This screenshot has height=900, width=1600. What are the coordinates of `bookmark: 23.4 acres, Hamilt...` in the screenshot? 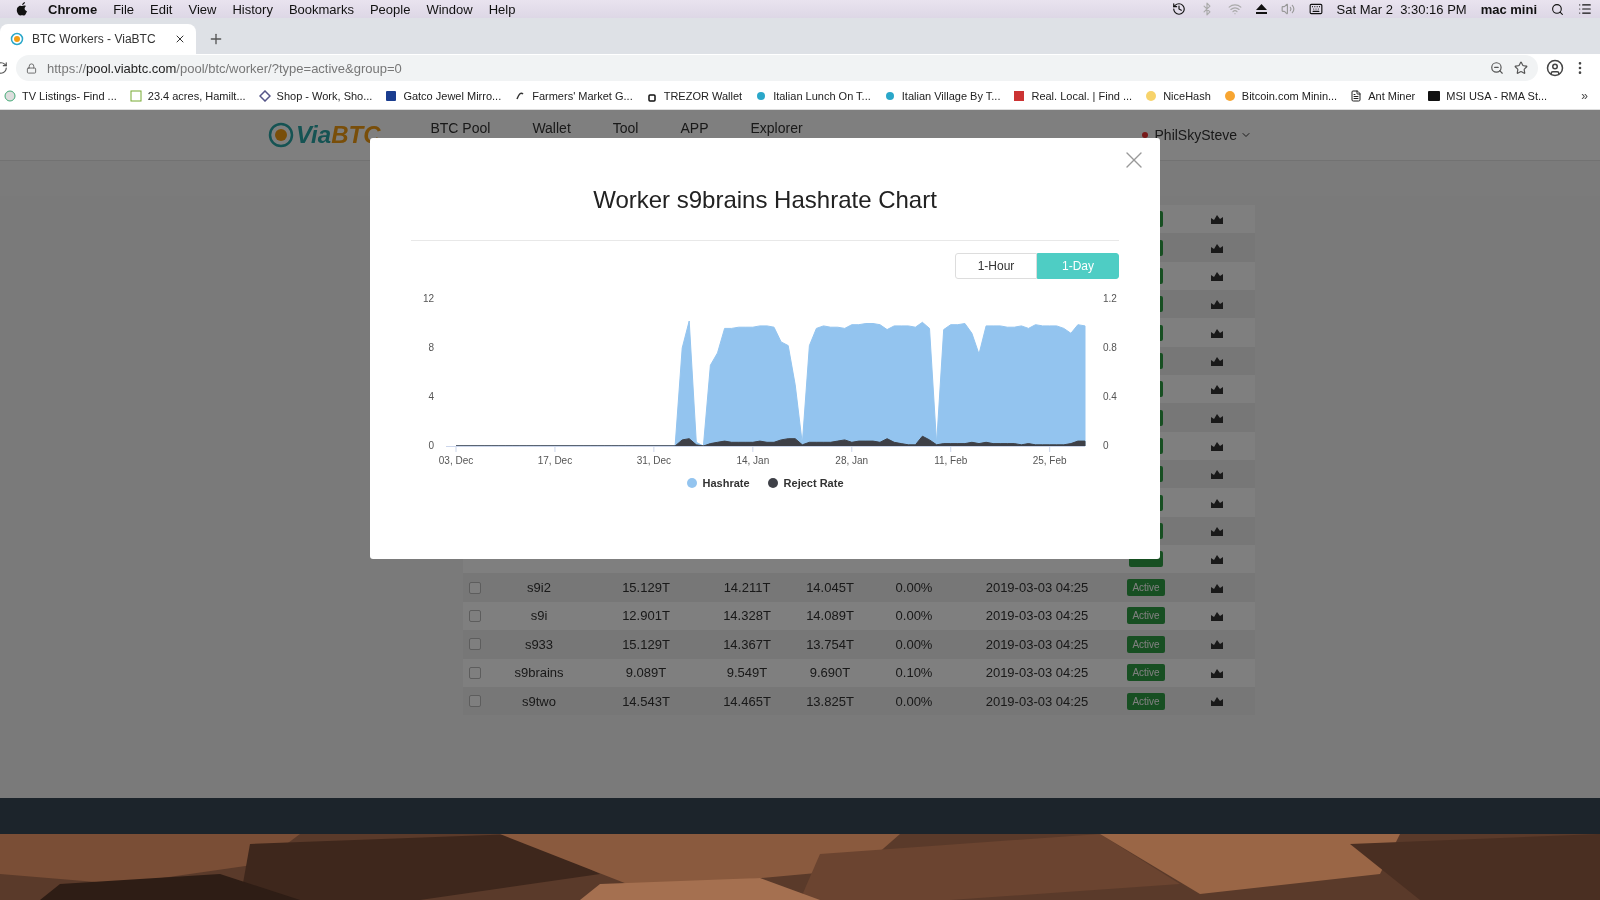 It's located at (187, 95).